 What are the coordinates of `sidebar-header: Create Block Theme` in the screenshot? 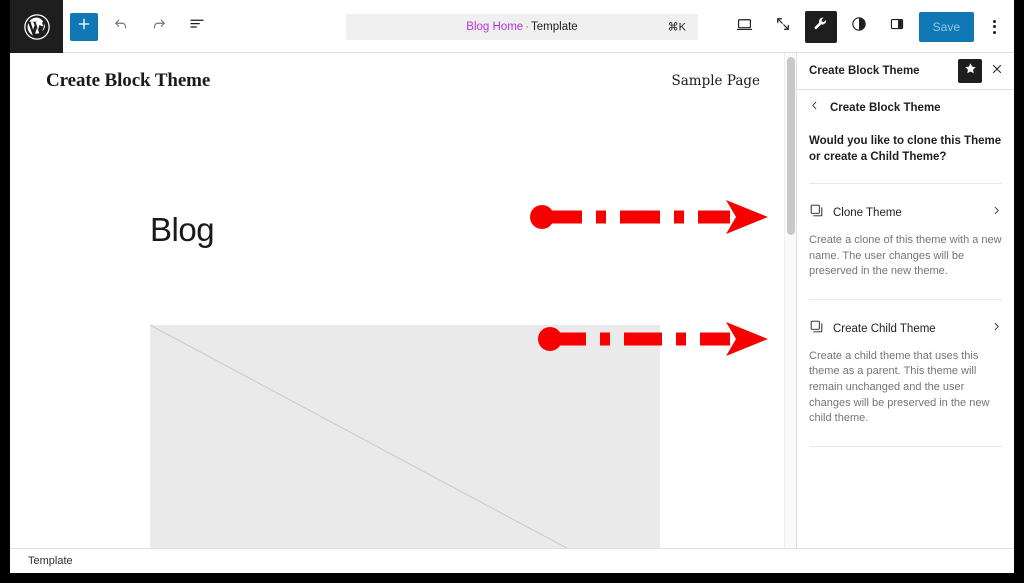 It's located at (905, 71).